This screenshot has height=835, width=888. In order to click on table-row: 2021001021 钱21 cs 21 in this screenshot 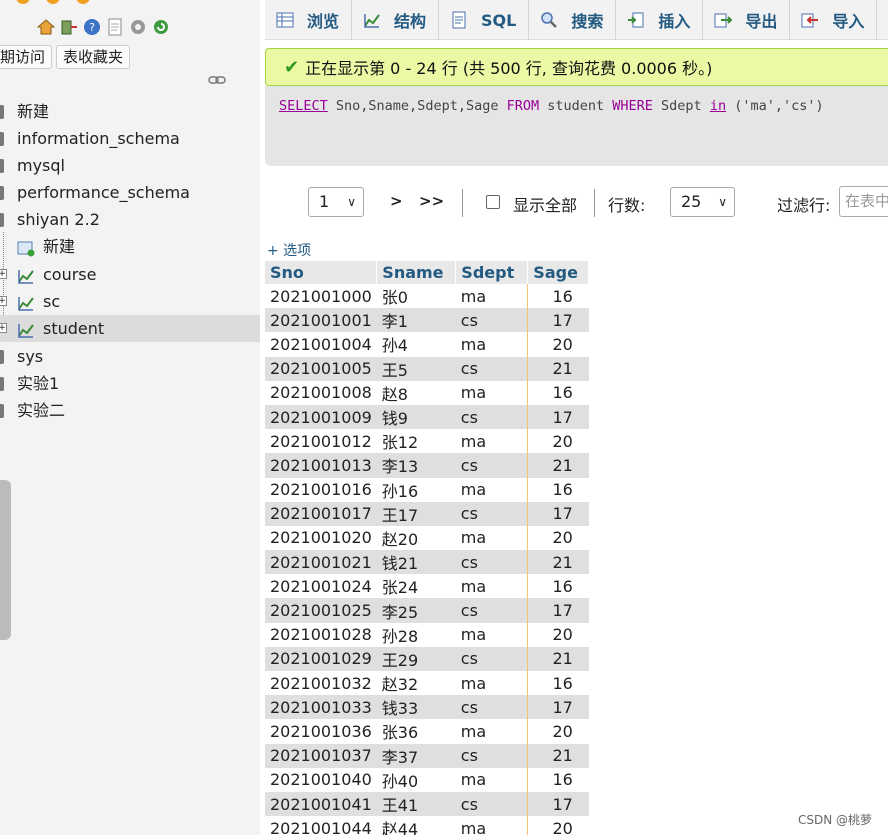, I will do `click(427, 562)`.